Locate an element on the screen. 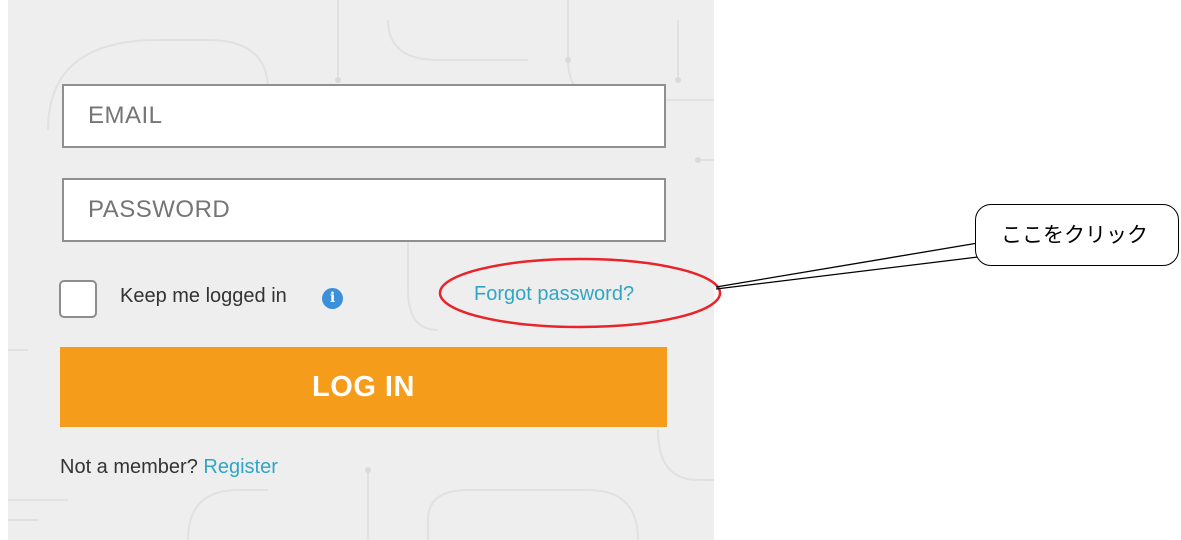 The width and height of the screenshot is (1181, 540). callout-line-lower is located at coordinates (847, 273).